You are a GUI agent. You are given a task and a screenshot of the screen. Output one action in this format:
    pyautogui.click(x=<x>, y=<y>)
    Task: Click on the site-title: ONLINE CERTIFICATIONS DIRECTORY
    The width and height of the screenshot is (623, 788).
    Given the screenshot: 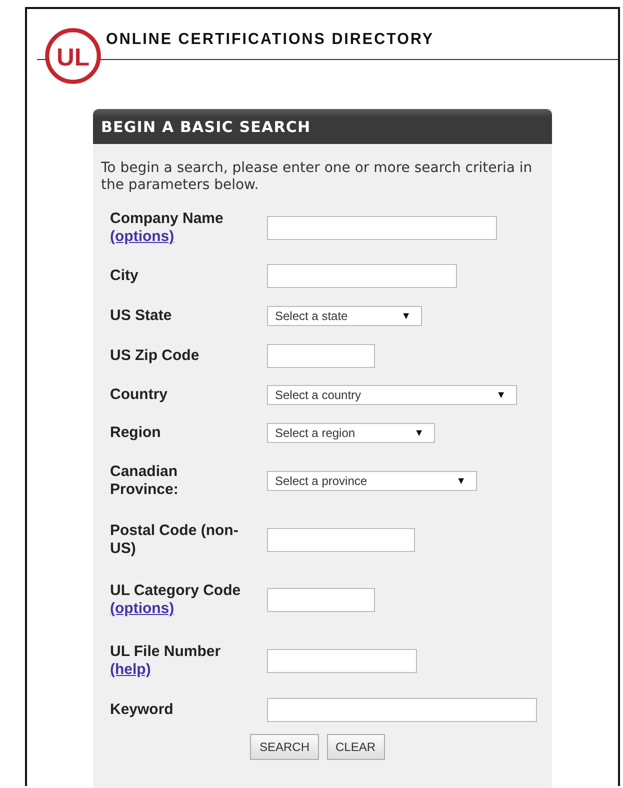 What is the action you would take?
    pyautogui.click(x=270, y=40)
    